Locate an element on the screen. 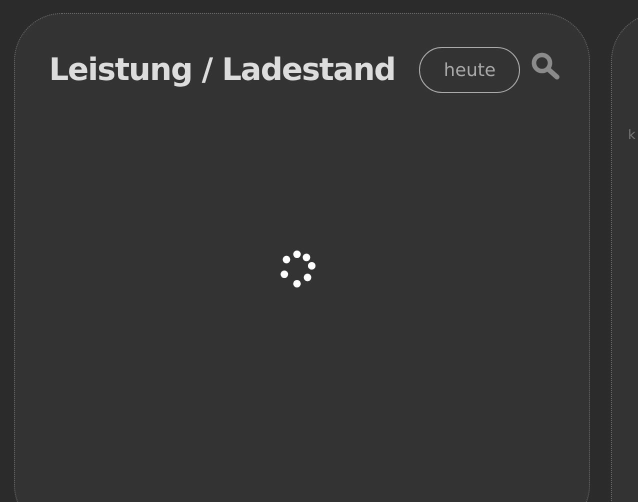  card-title: Leistung / Ladestand is located at coordinates (222, 70).